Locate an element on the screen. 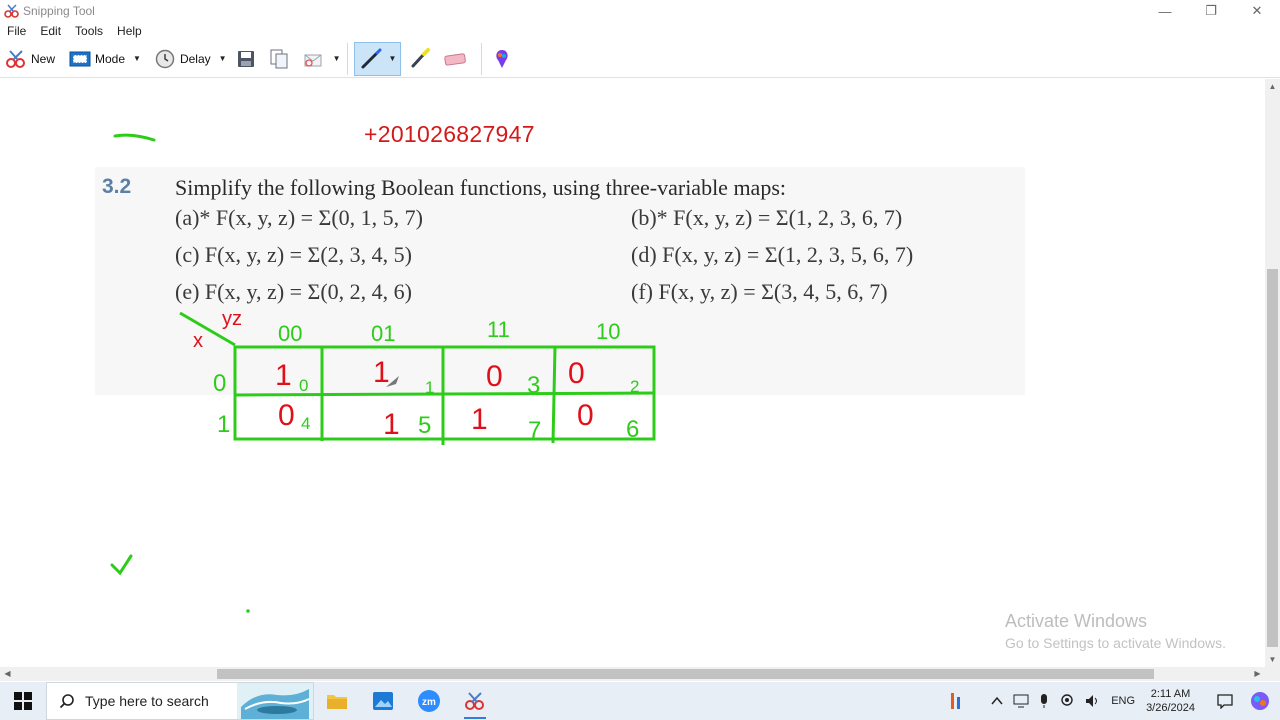 This screenshot has width=1280, height=720. menu-bar: File Edit Tools Help is located at coordinates (74, 31).